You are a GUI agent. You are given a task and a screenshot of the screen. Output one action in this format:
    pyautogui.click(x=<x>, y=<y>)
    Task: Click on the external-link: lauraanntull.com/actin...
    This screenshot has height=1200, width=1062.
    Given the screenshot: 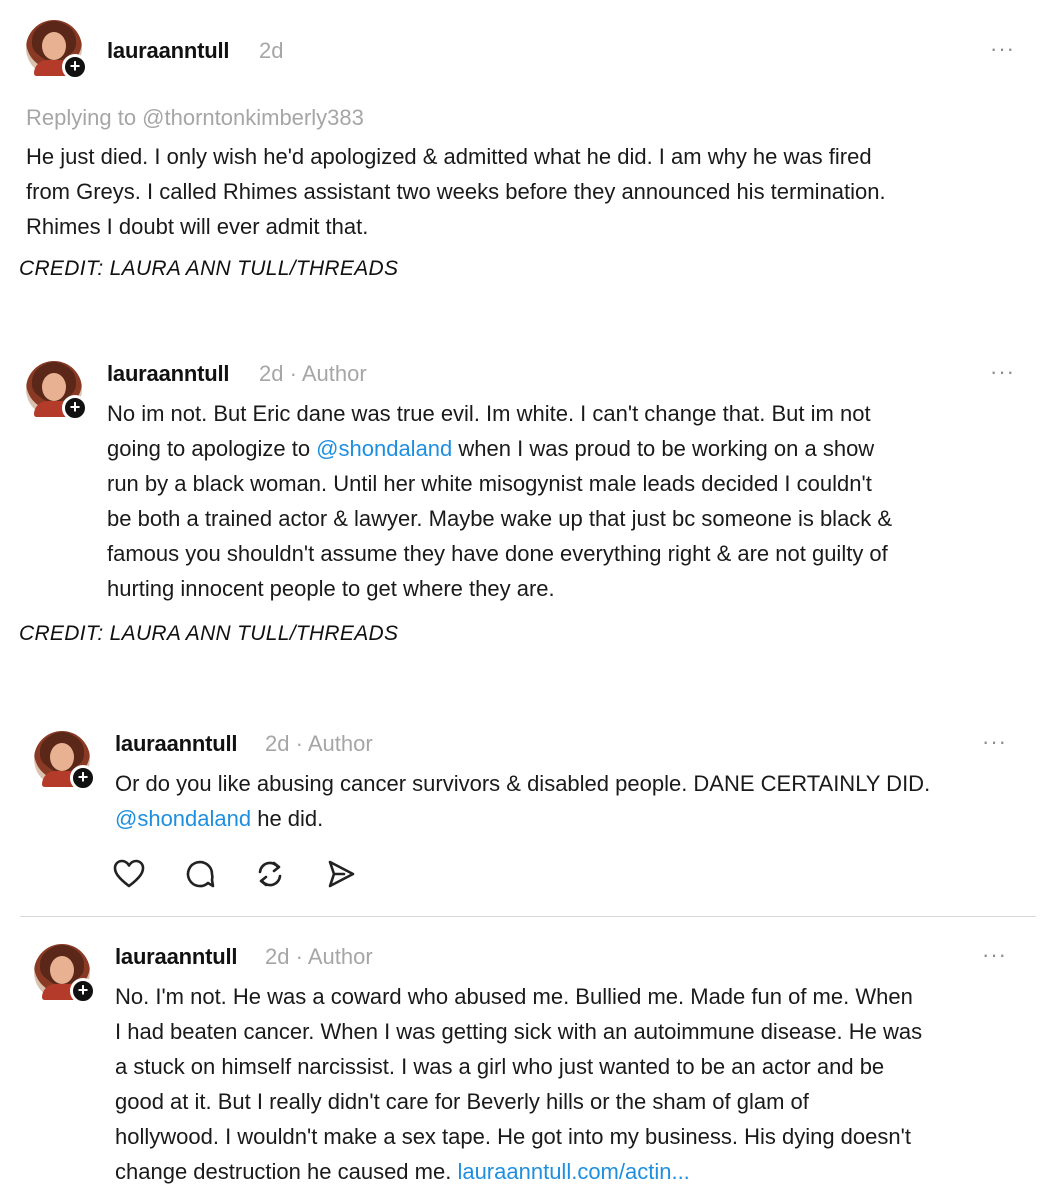 What is the action you would take?
    pyautogui.click(x=573, y=1171)
    